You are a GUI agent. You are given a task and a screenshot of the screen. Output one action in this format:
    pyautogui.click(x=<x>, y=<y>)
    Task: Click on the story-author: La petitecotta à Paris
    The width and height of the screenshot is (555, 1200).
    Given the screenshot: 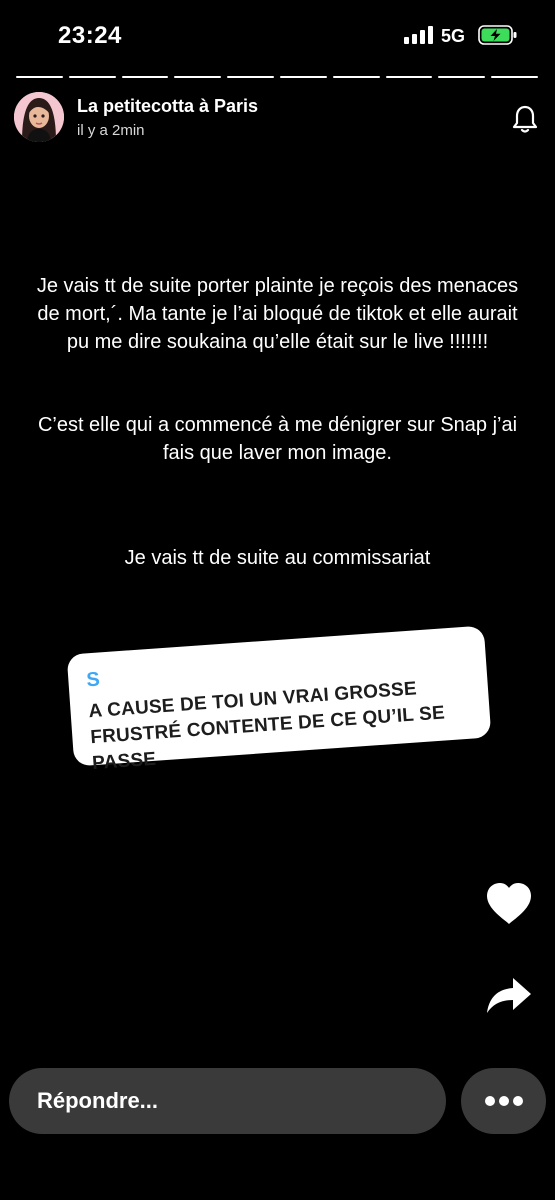 What is the action you would take?
    pyautogui.click(x=167, y=106)
    